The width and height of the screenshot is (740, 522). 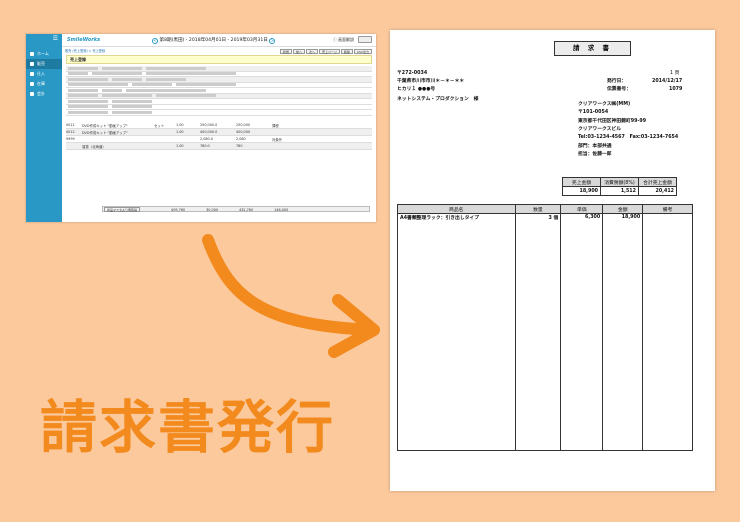 What do you see at coordinates (581, 191) in the screenshot?
I see `summary-value: 18,900` at bounding box center [581, 191].